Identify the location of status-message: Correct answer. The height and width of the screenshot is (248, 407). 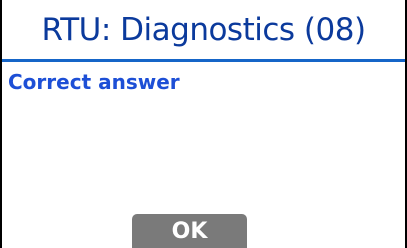
(94, 82).